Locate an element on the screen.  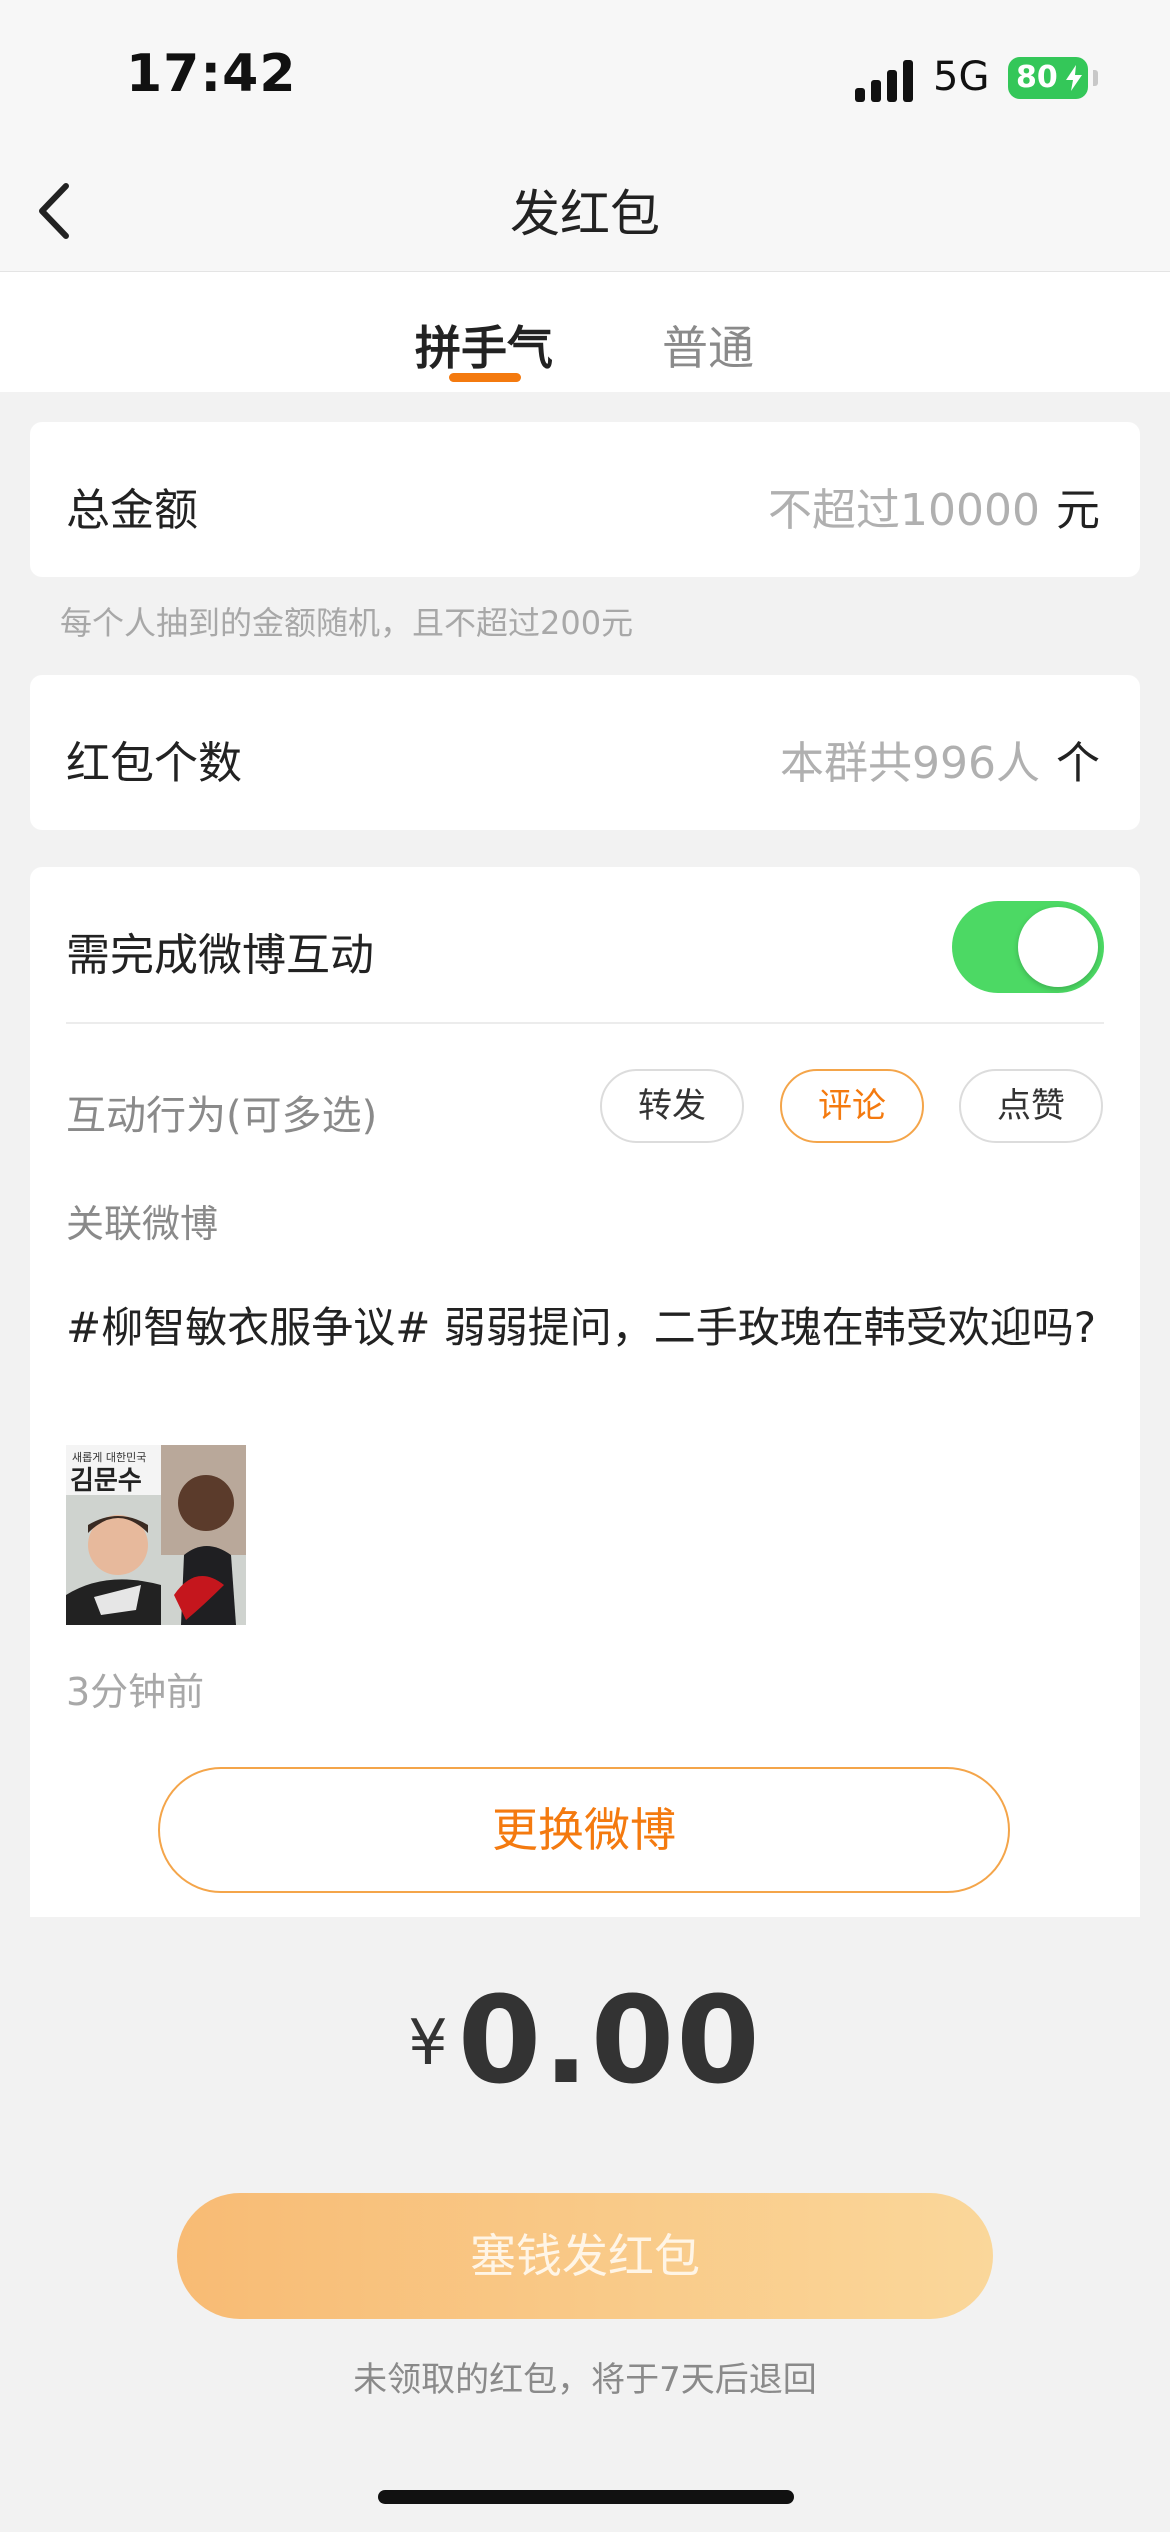
count-placeholder: 本群共996人 is located at coordinates (910, 763).